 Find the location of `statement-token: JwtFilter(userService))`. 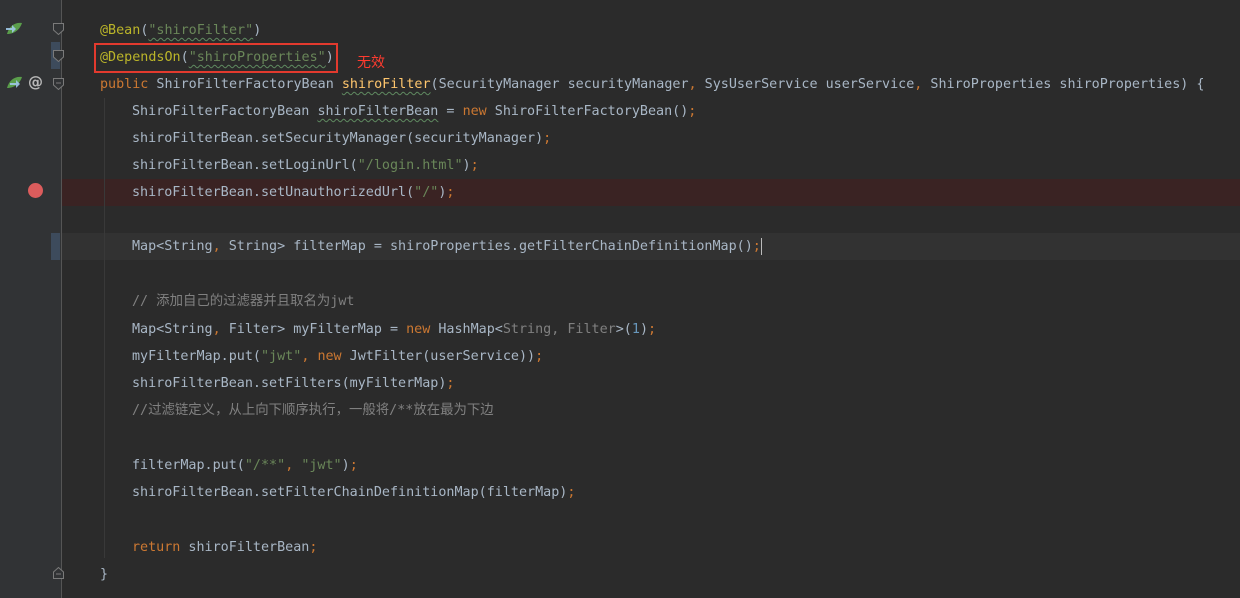

statement-token: JwtFilter(userService)) is located at coordinates (438, 356).